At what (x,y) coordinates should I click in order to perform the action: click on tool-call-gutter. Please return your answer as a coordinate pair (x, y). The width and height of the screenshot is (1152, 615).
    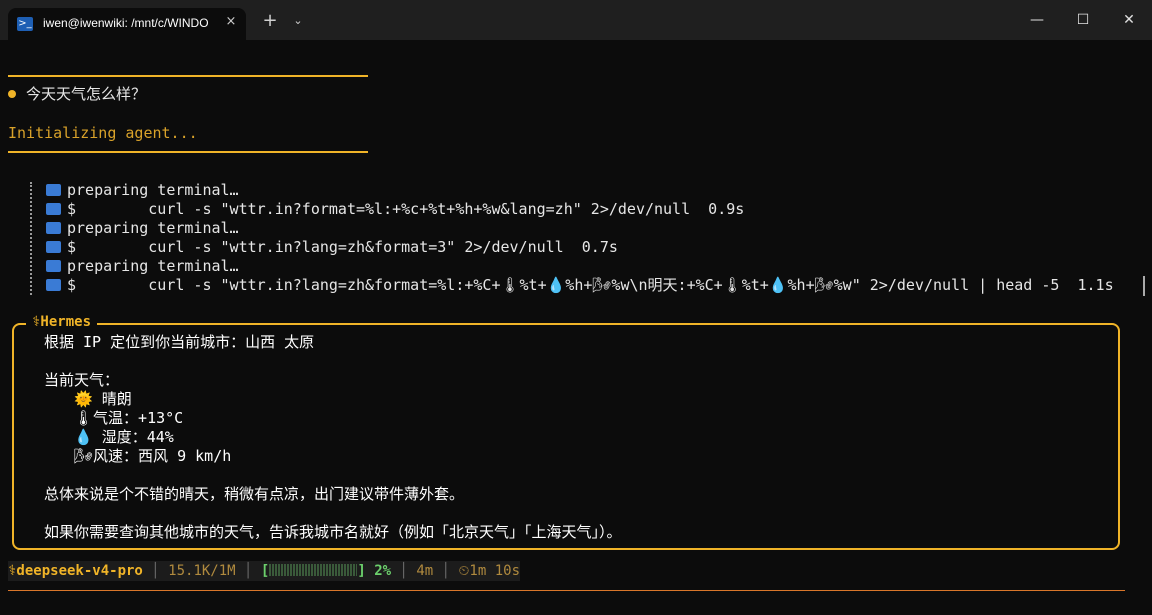
    Looking at the image, I should click on (31, 238).